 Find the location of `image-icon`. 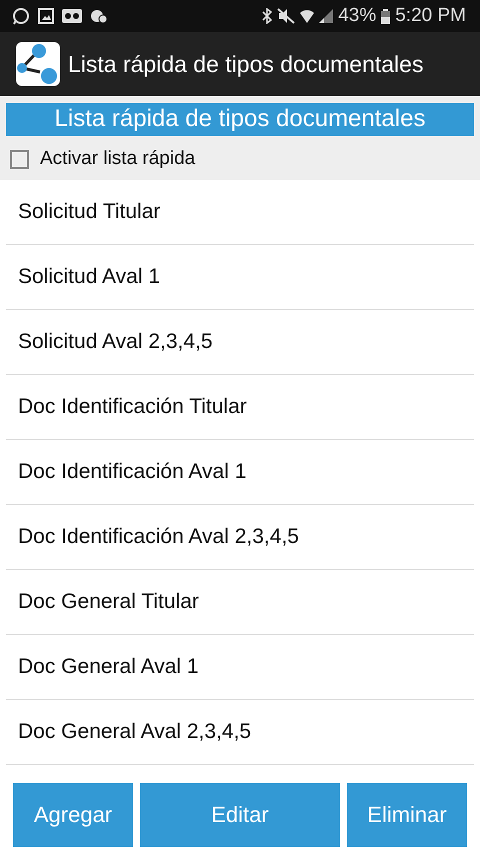

image-icon is located at coordinates (46, 16).